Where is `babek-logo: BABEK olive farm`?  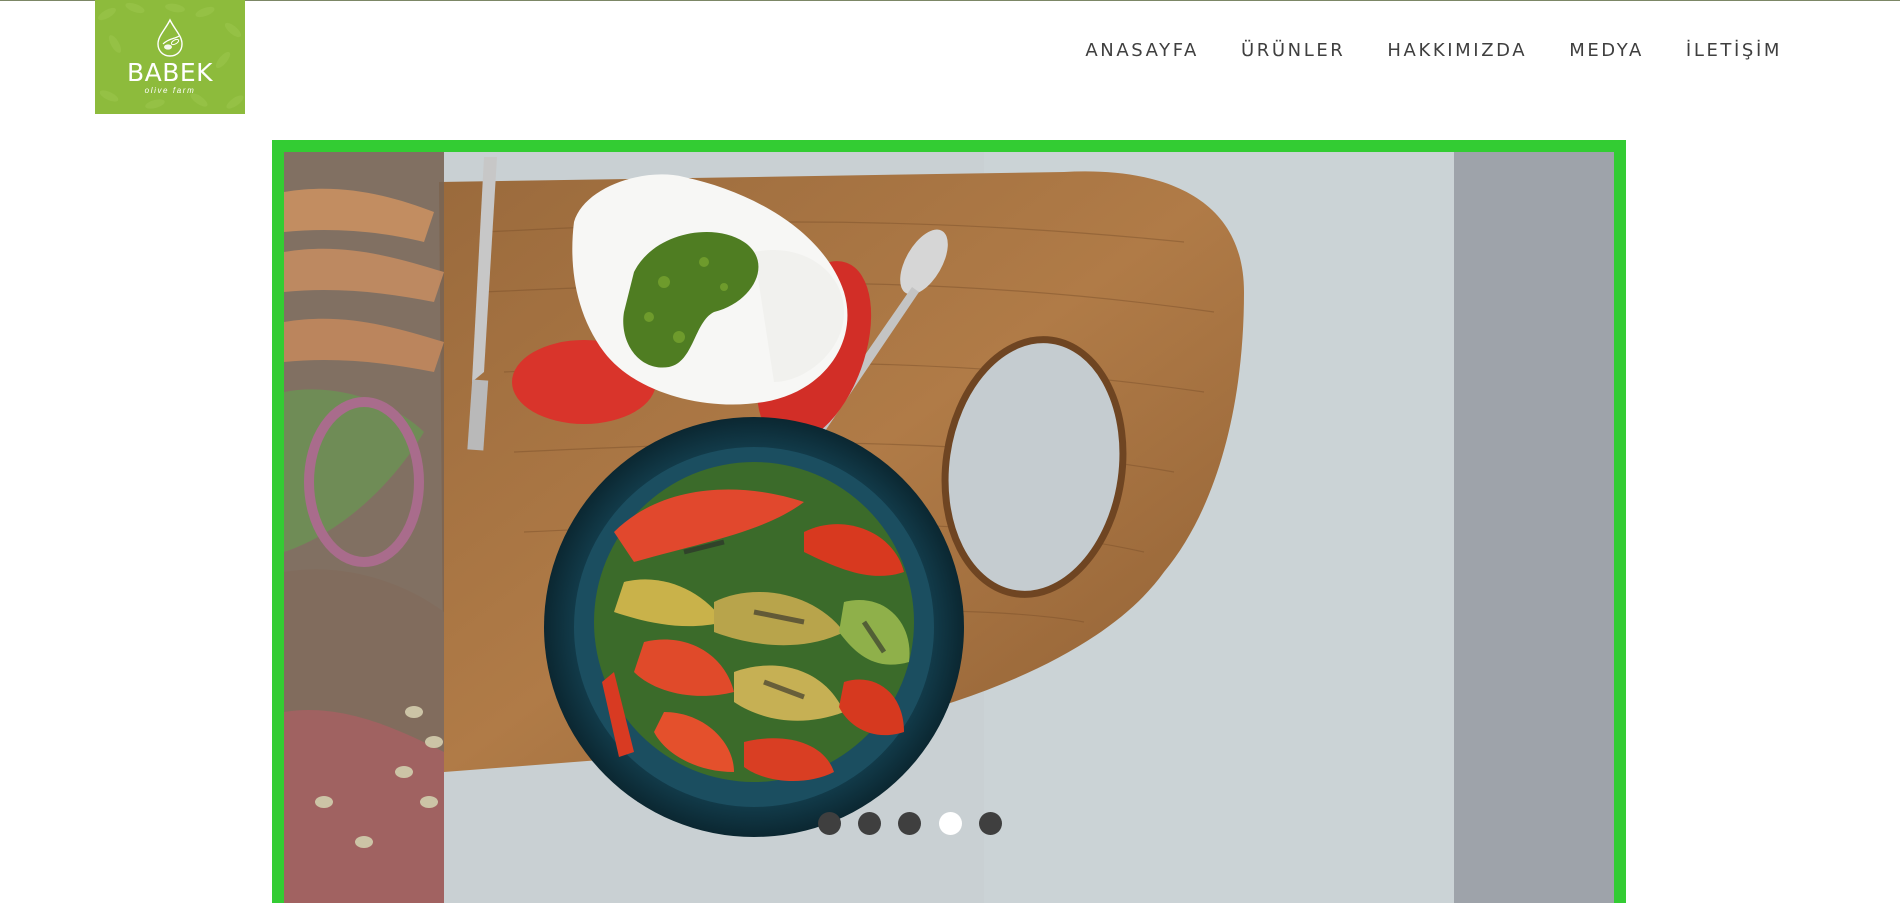
babek-logo: BABEK olive farm is located at coordinates (170, 57).